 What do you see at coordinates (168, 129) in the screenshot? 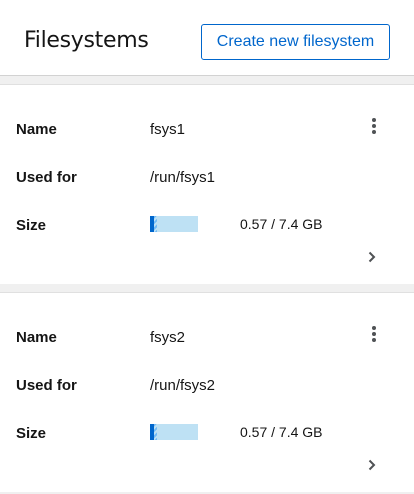
I see `filesystem-name: fsys1` at bounding box center [168, 129].